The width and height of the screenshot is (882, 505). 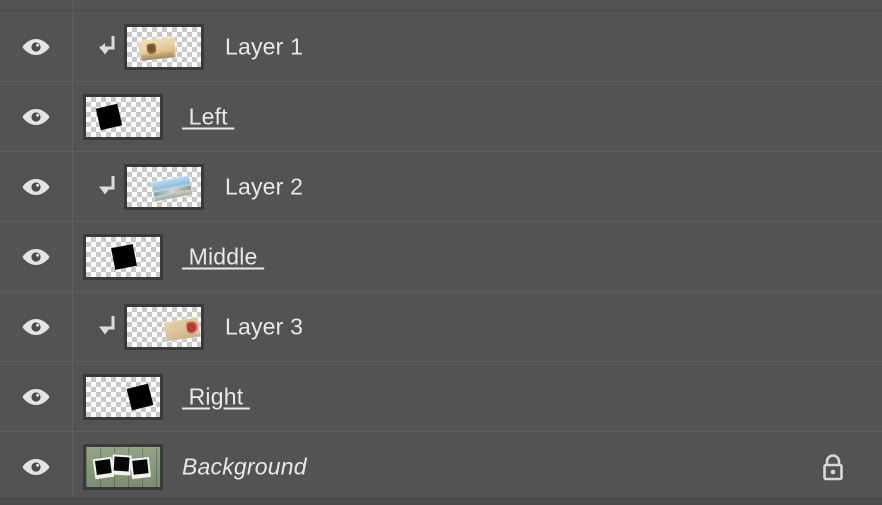 What do you see at coordinates (441, 187) in the screenshot?
I see `layer-row: Layer 2` at bounding box center [441, 187].